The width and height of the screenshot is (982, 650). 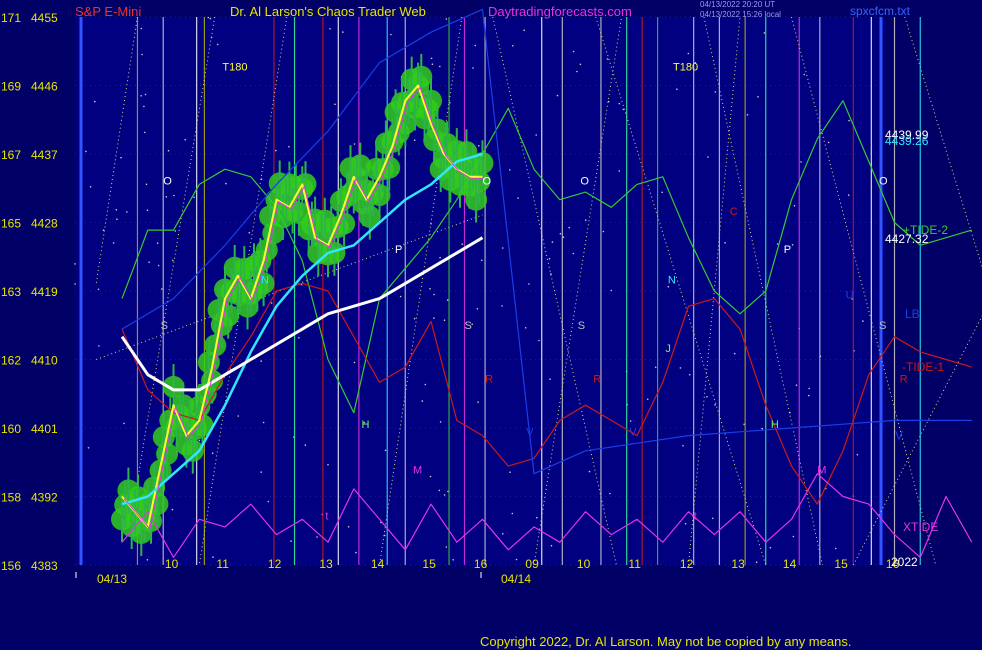 I want to click on marker-label-v: V, so click(x=633, y=433).